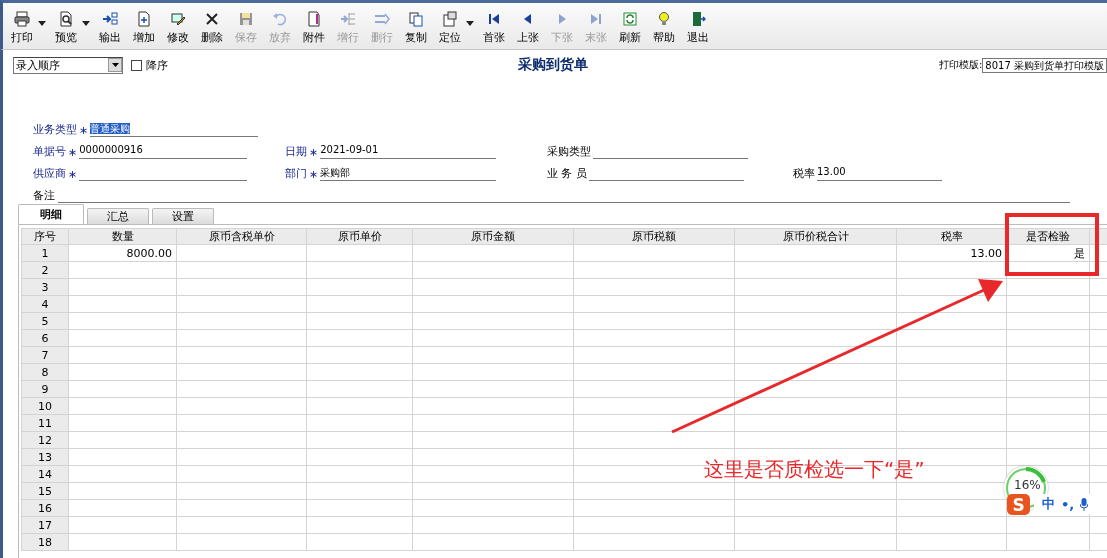 The image size is (1107, 558). Describe the element at coordinates (455, 28) in the screenshot. I see `toolbar-button: 定位` at that location.